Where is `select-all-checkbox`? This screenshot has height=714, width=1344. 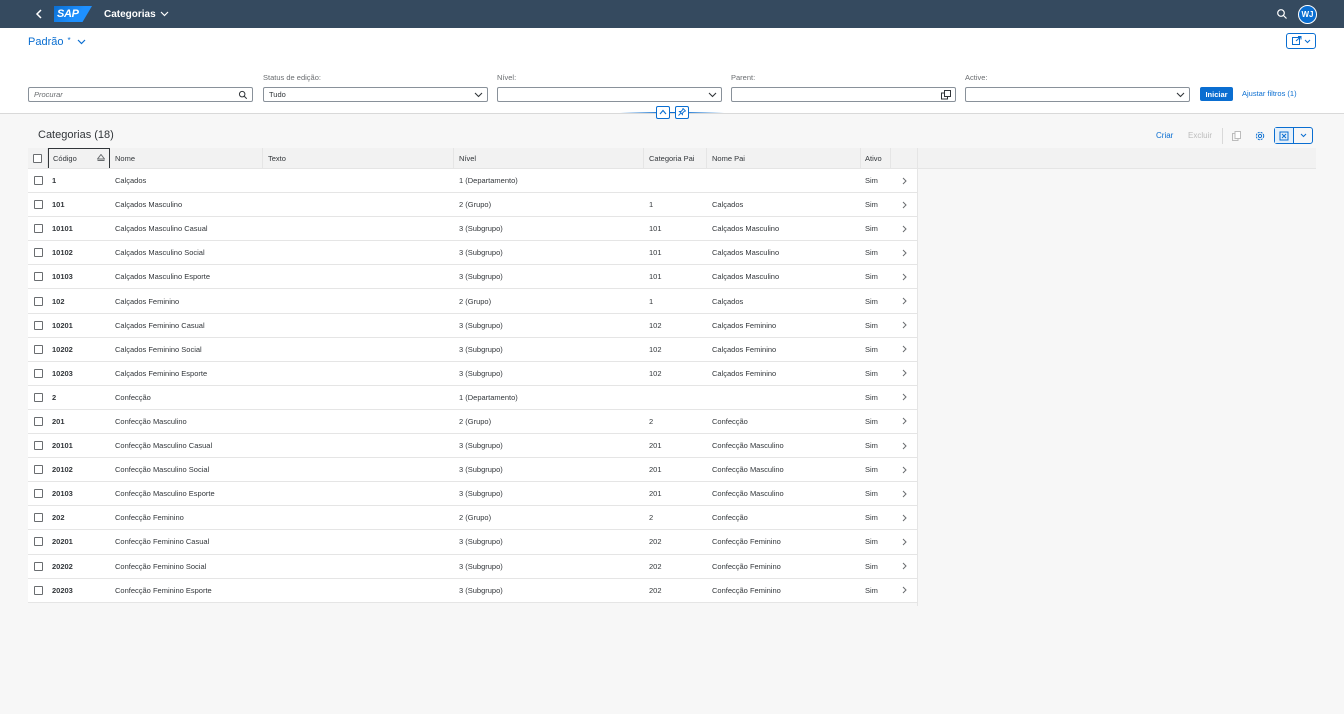
select-all-checkbox is located at coordinates (38, 158).